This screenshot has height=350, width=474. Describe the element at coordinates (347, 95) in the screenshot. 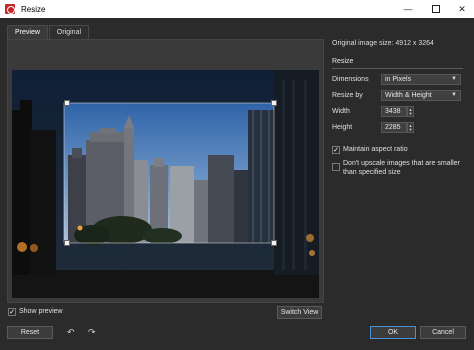

I see `resize-by-label: Resize by` at that location.